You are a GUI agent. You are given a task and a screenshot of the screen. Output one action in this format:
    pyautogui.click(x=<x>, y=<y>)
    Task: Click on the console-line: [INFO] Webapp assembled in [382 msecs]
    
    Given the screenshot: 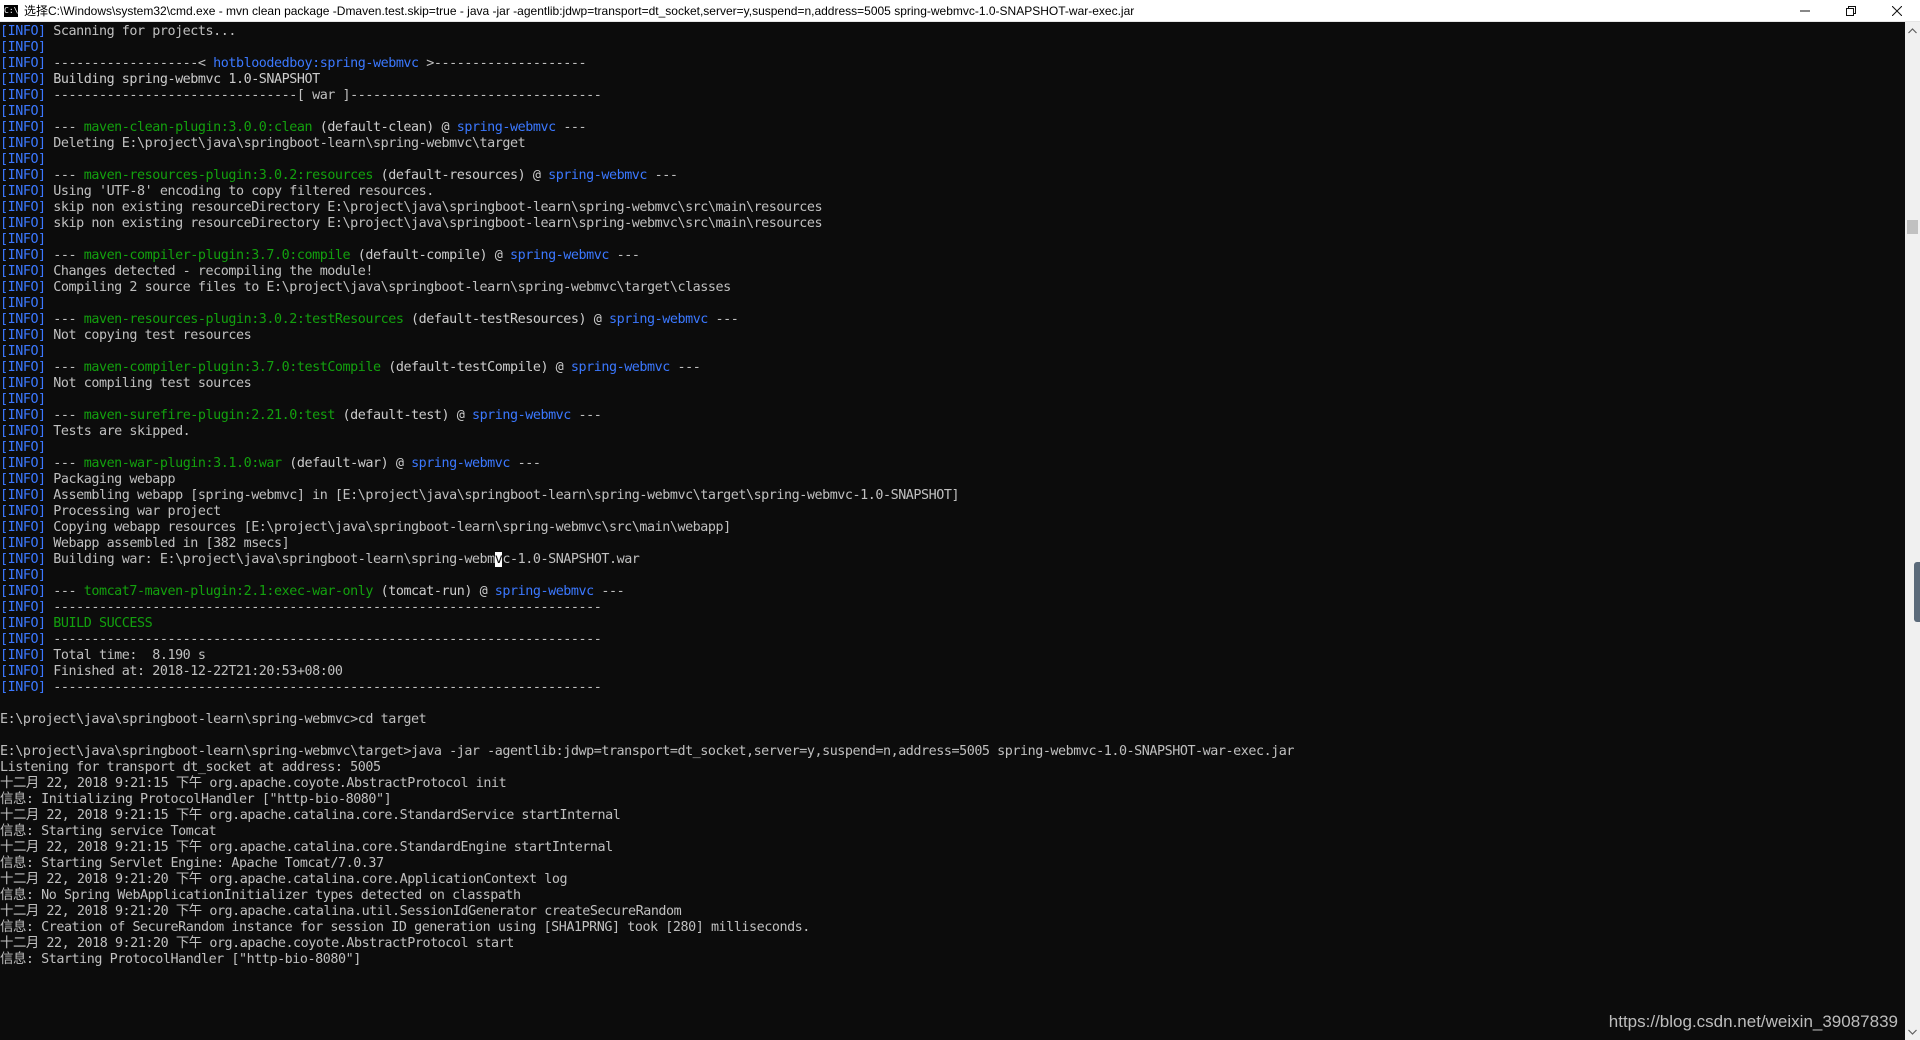 What is the action you would take?
    pyautogui.click(x=952, y=544)
    